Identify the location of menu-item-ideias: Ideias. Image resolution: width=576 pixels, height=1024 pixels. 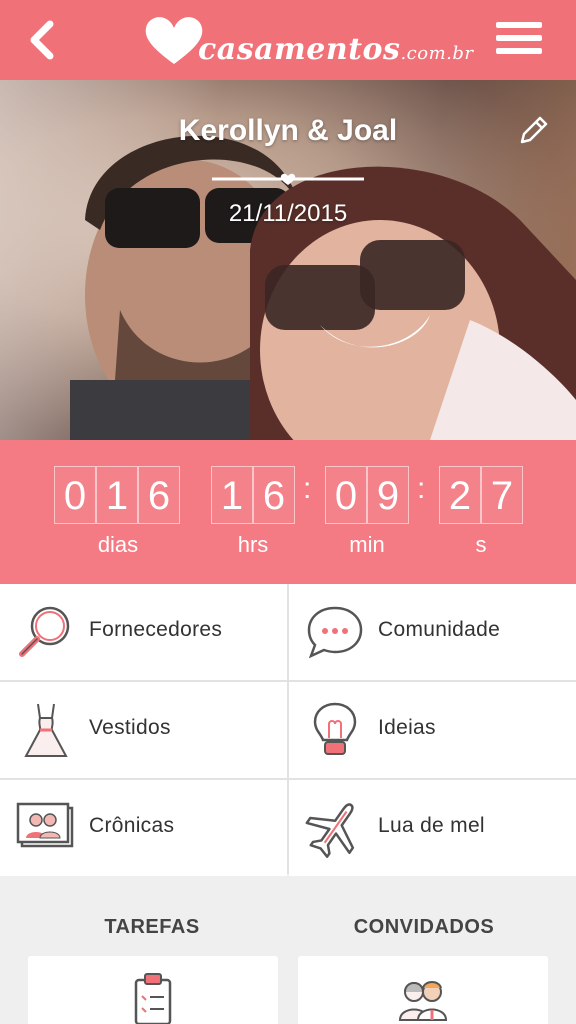
(432, 730).